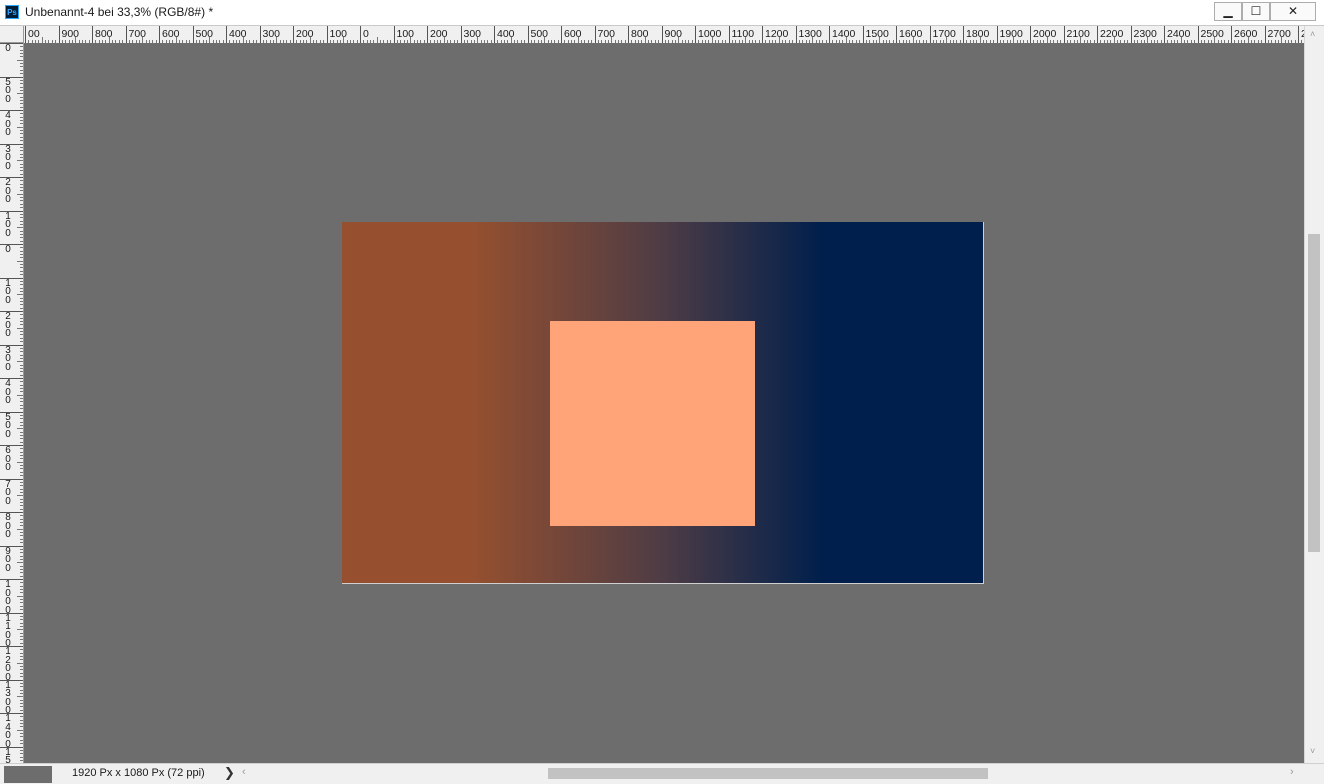 The image size is (1324, 784). I want to click on ruler-top-label: 2700, so click(1279, 34).